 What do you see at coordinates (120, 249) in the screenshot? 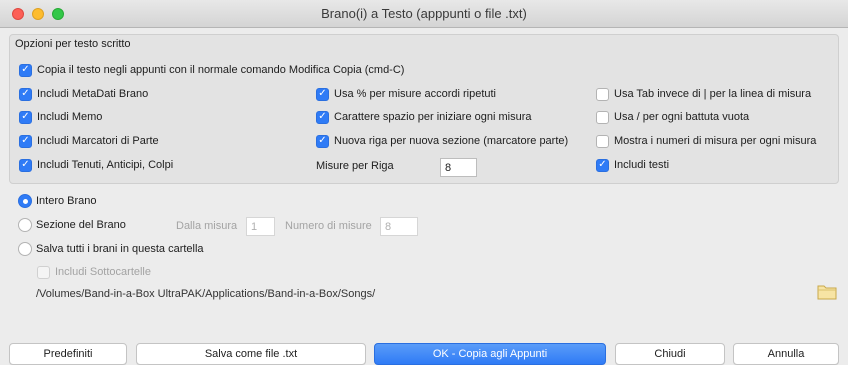
I see `save-all-label: Salva tutti i brani in questa cartella` at bounding box center [120, 249].